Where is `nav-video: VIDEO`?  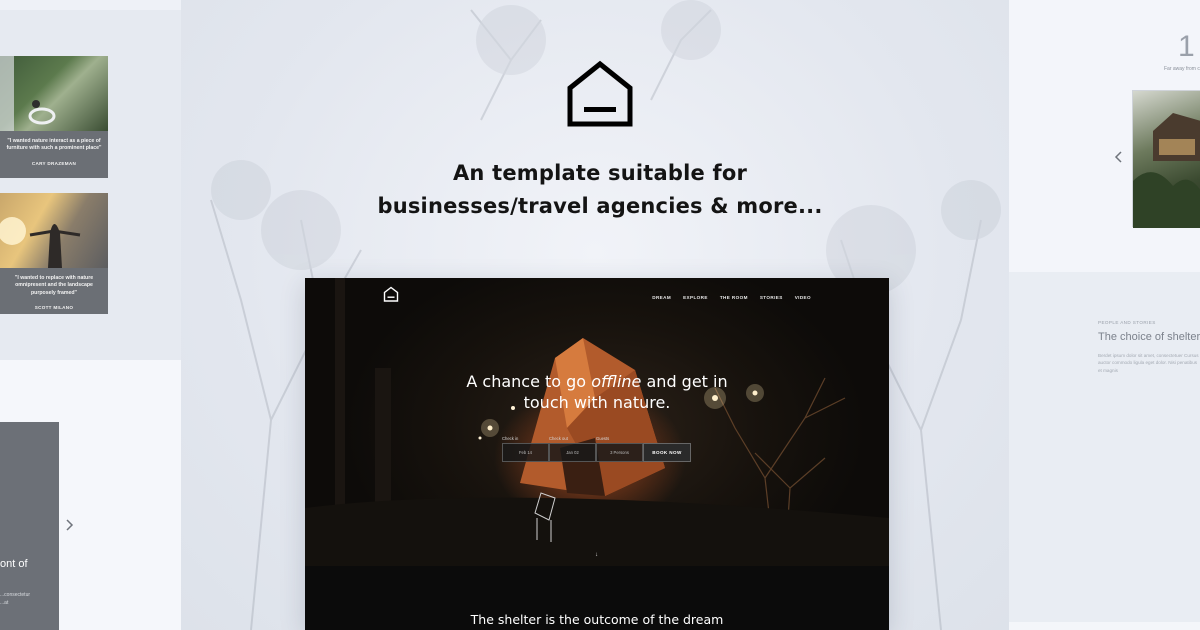 nav-video: VIDEO is located at coordinates (803, 297).